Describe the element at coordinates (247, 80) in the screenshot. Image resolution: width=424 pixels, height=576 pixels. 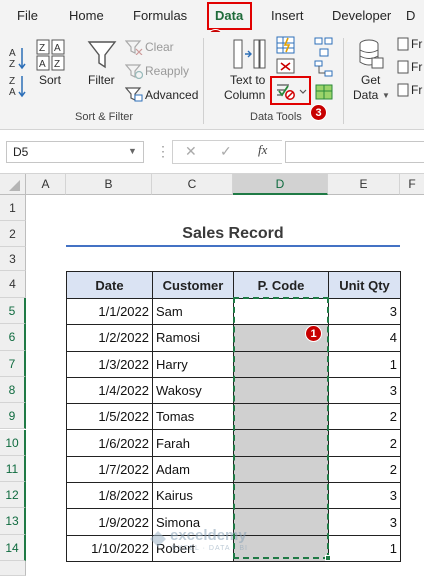
I see `text-to-columns-line1: Text to` at that location.